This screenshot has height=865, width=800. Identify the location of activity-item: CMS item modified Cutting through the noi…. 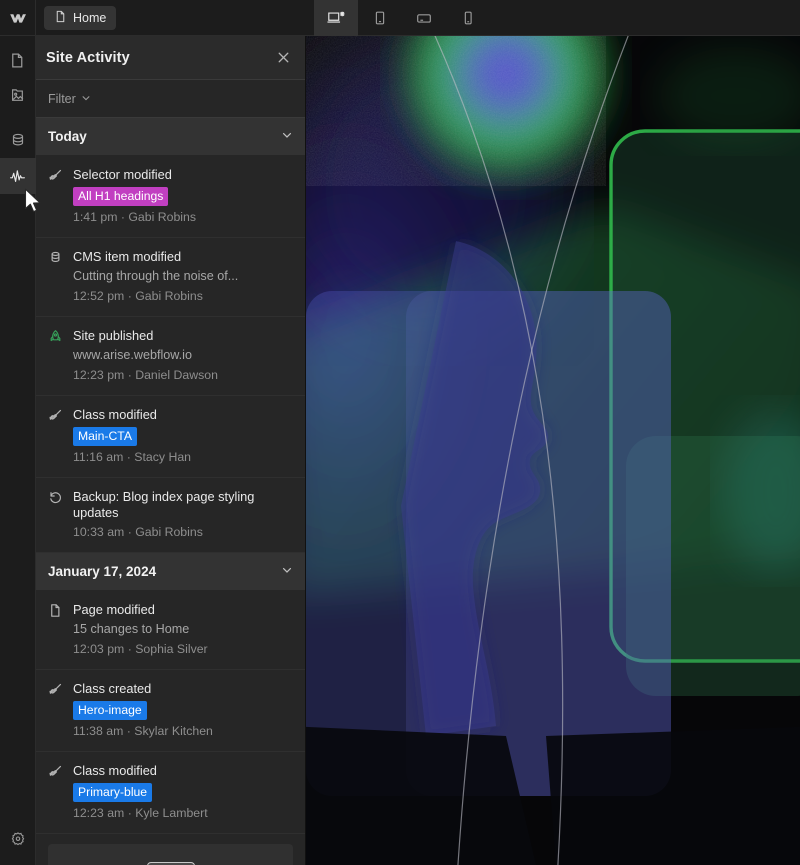
(170, 277).